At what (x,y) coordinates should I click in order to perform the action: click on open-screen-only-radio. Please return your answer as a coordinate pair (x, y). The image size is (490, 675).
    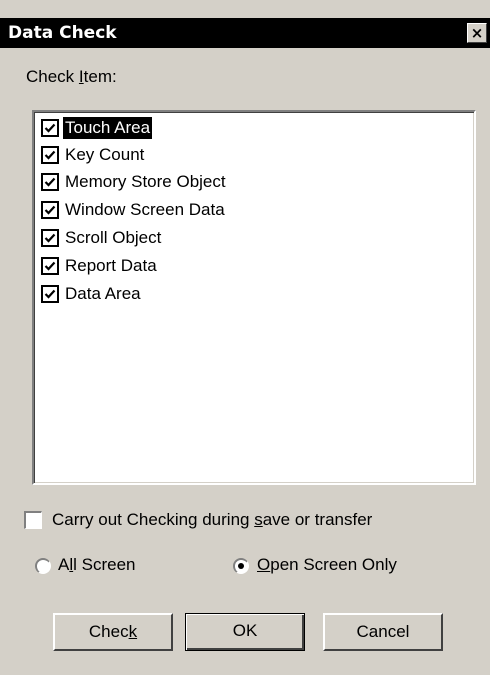
    Looking at the image, I should click on (241, 566).